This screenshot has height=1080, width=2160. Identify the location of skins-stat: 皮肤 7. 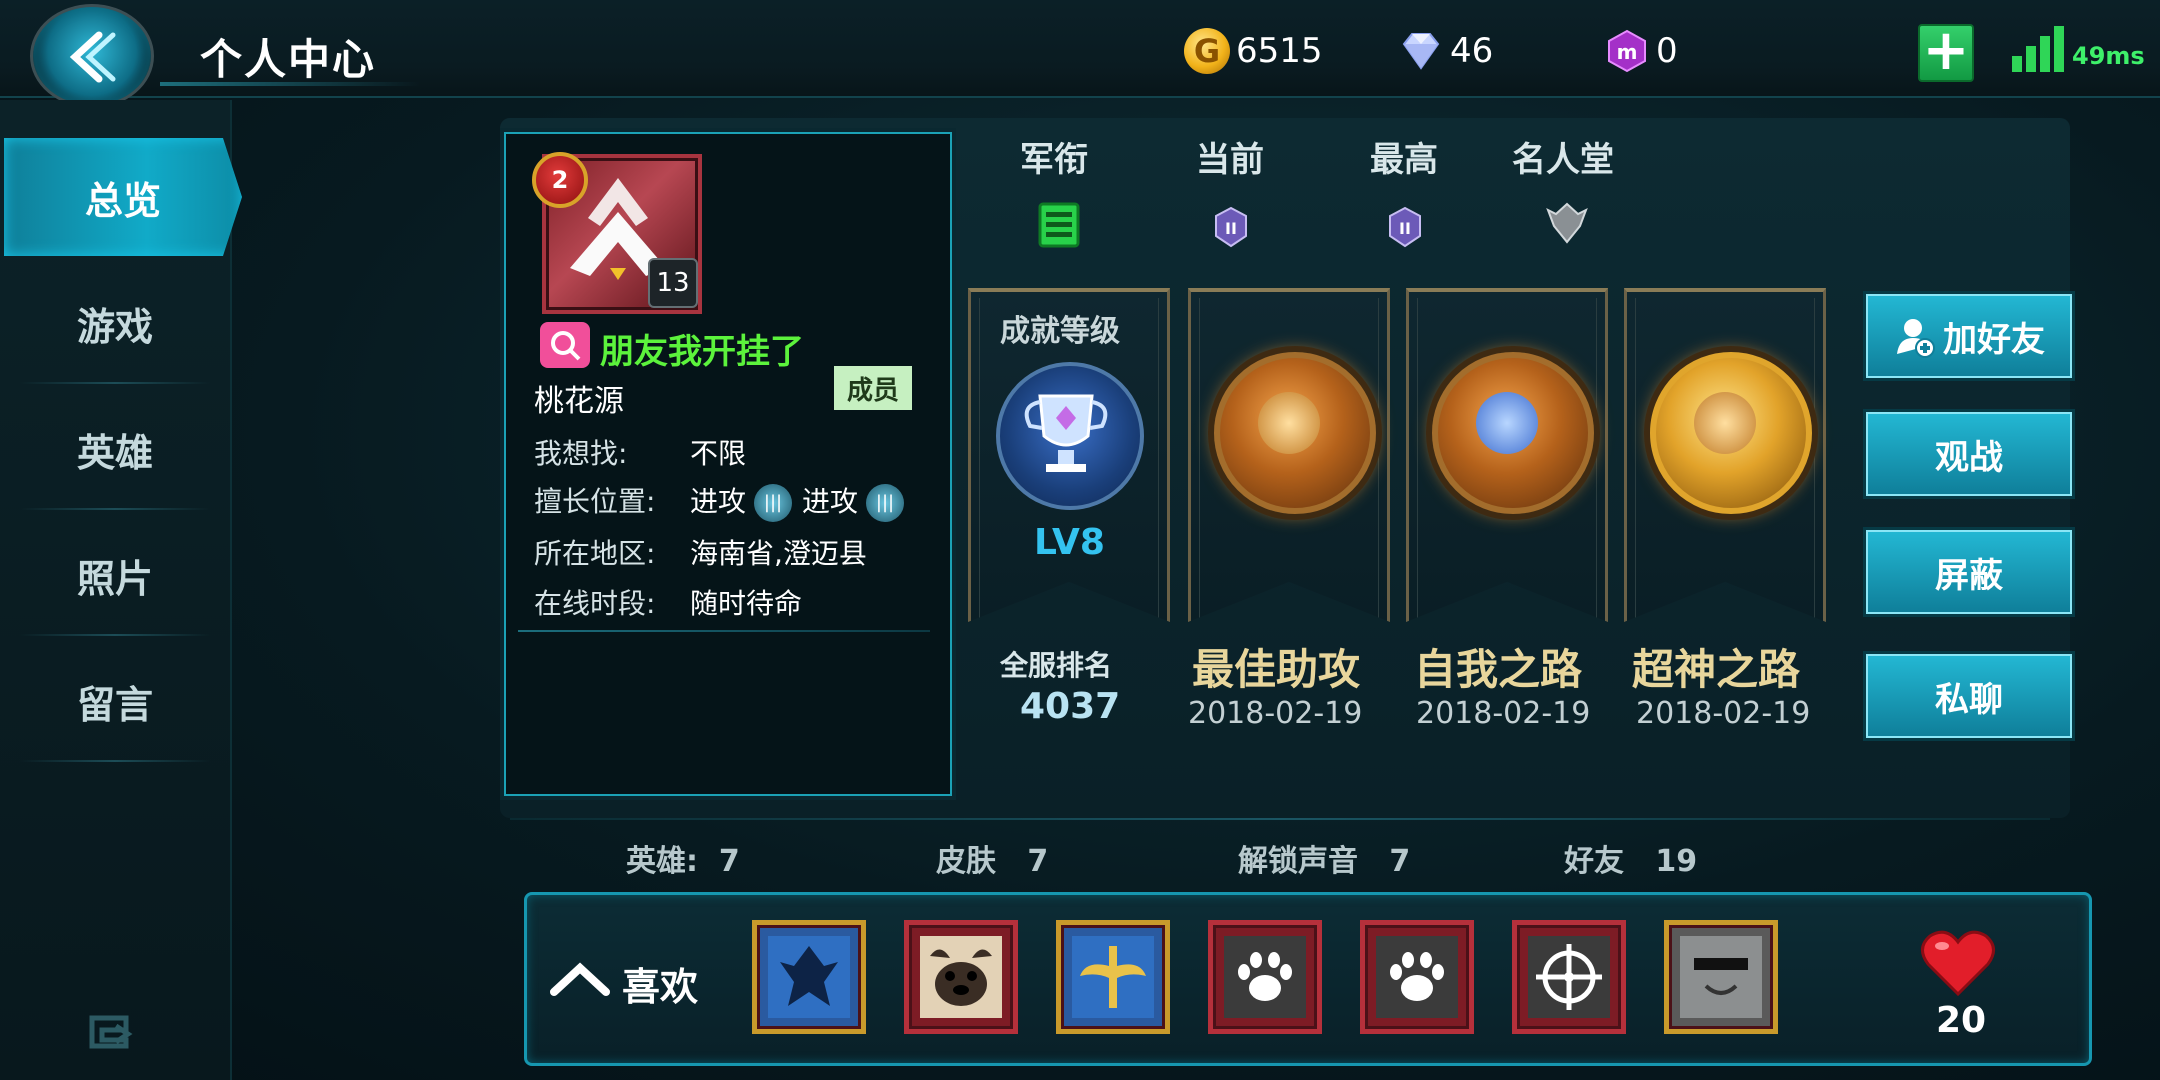
(992, 858).